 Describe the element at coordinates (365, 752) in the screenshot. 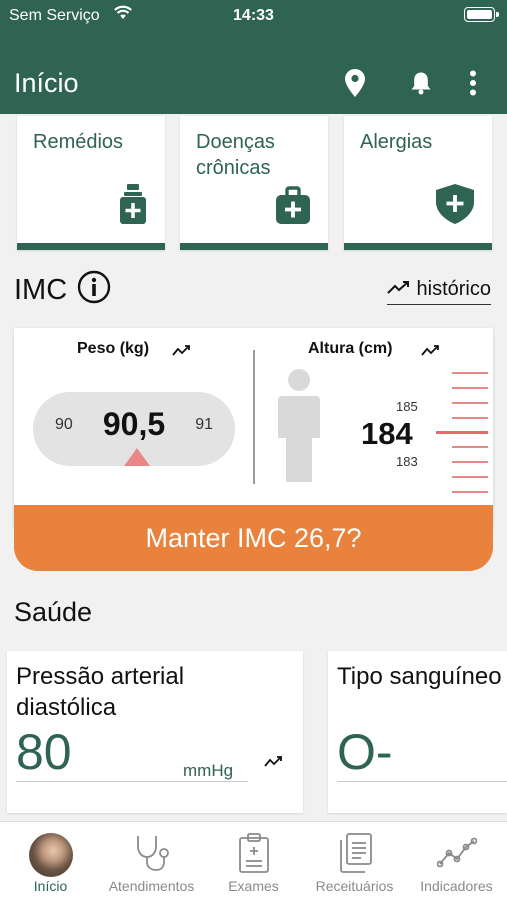

I see `card-value: O-` at that location.